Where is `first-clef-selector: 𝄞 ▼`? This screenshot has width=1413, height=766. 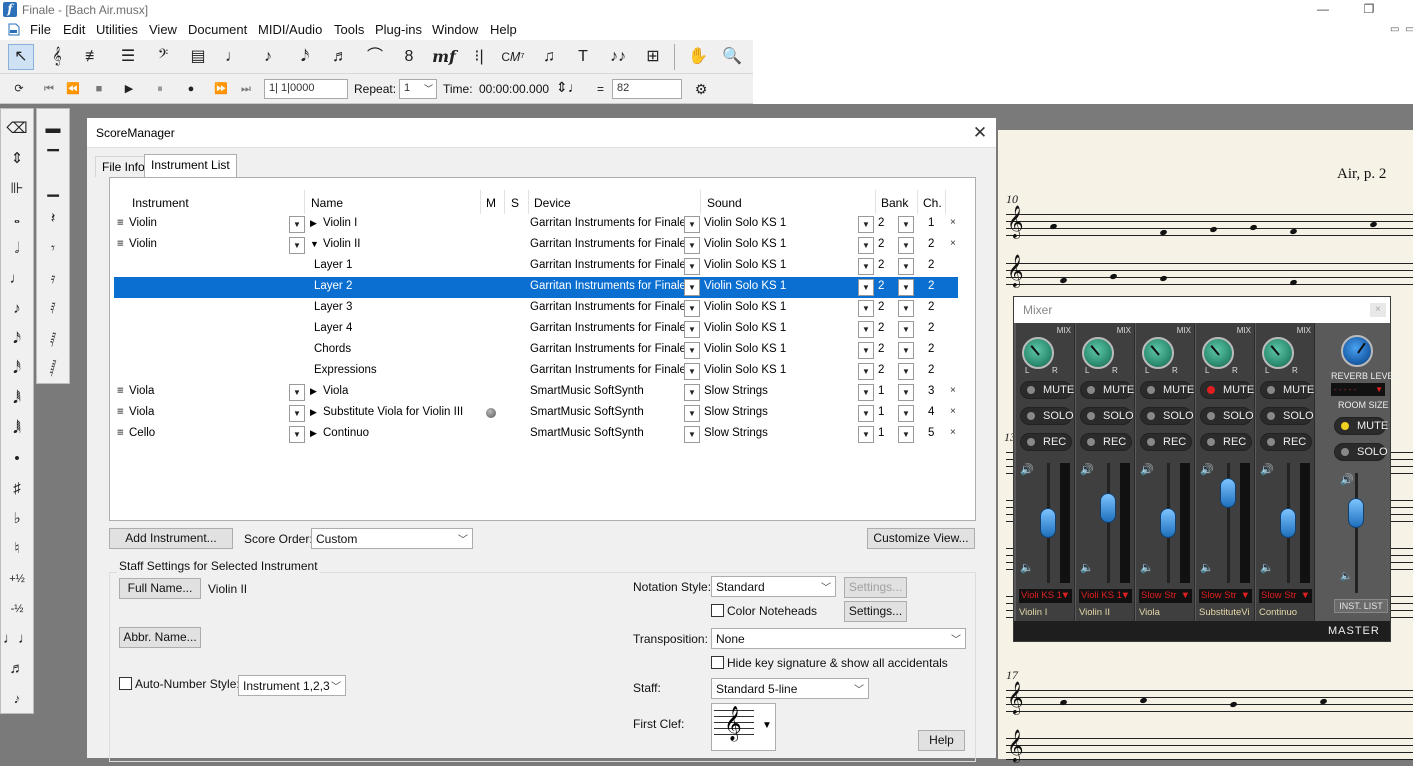 first-clef-selector: 𝄞 ▼ is located at coordinates (743, 727).